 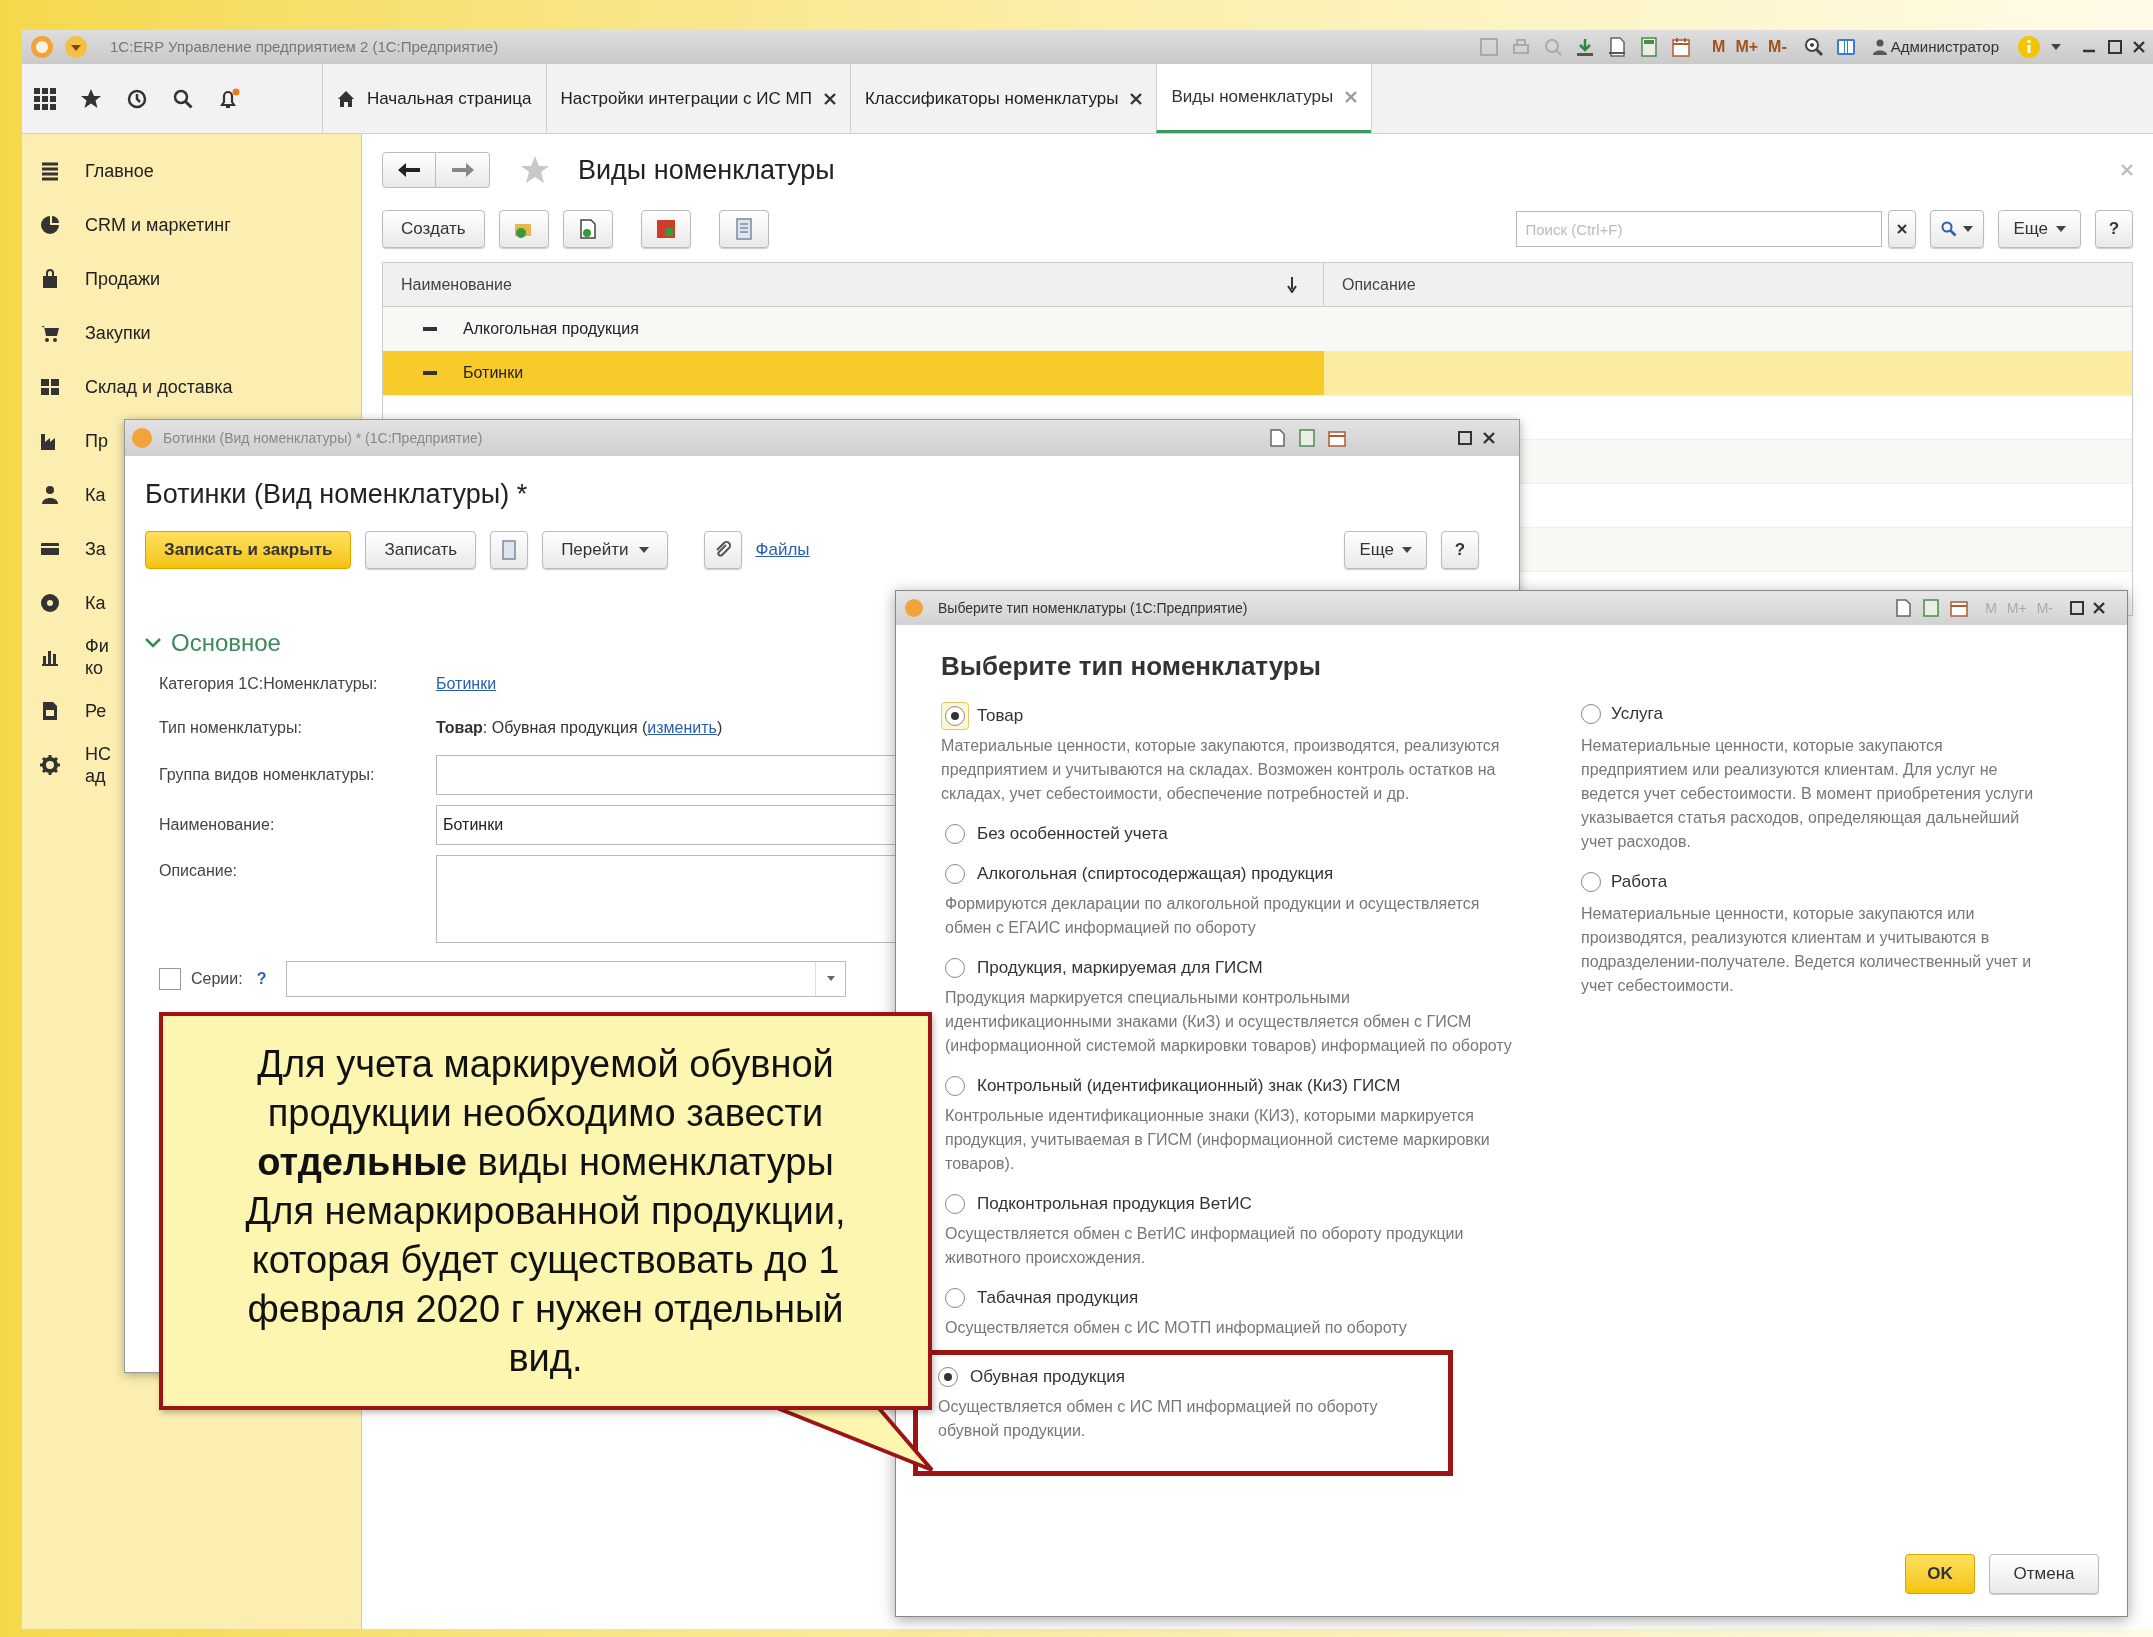 What do you see at coordinates (523, 229) in the screenshot?
I see `add-folder-button` at bounding box center [523, 229].